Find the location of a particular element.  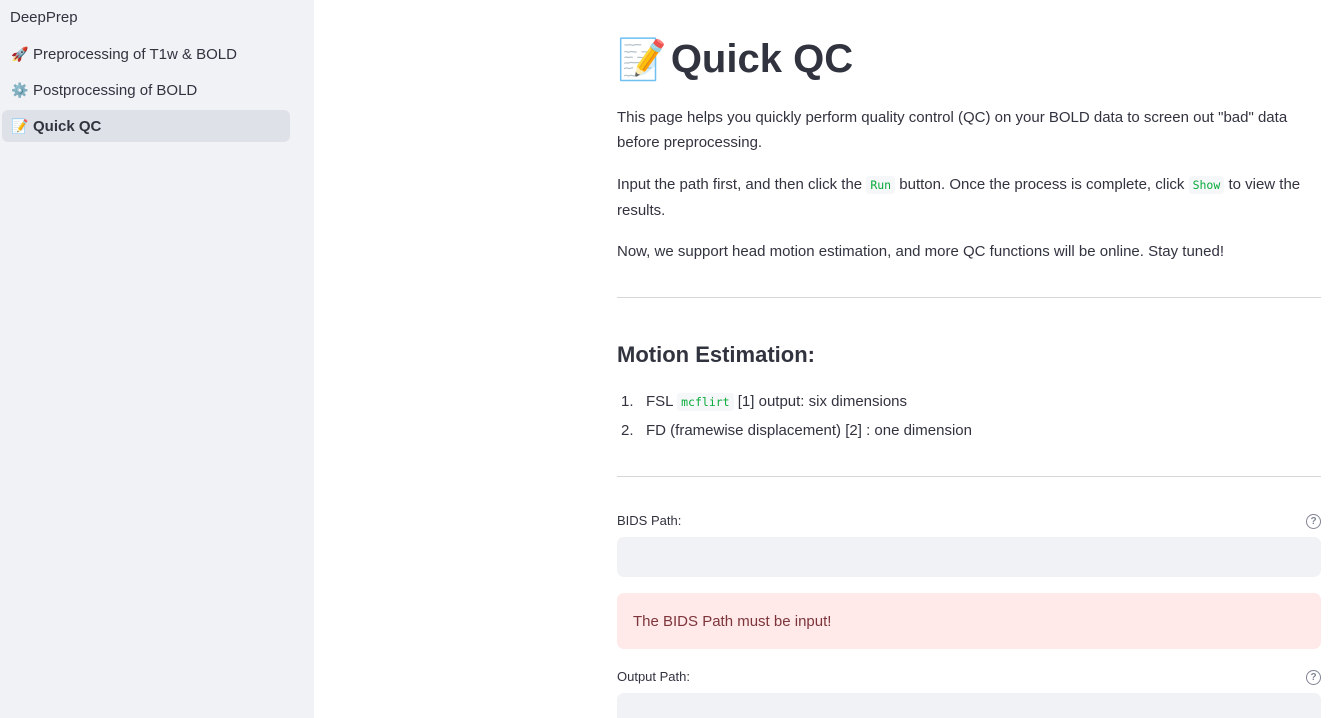

rocket-icon: 🚀 is located at coordinates (20, 53).